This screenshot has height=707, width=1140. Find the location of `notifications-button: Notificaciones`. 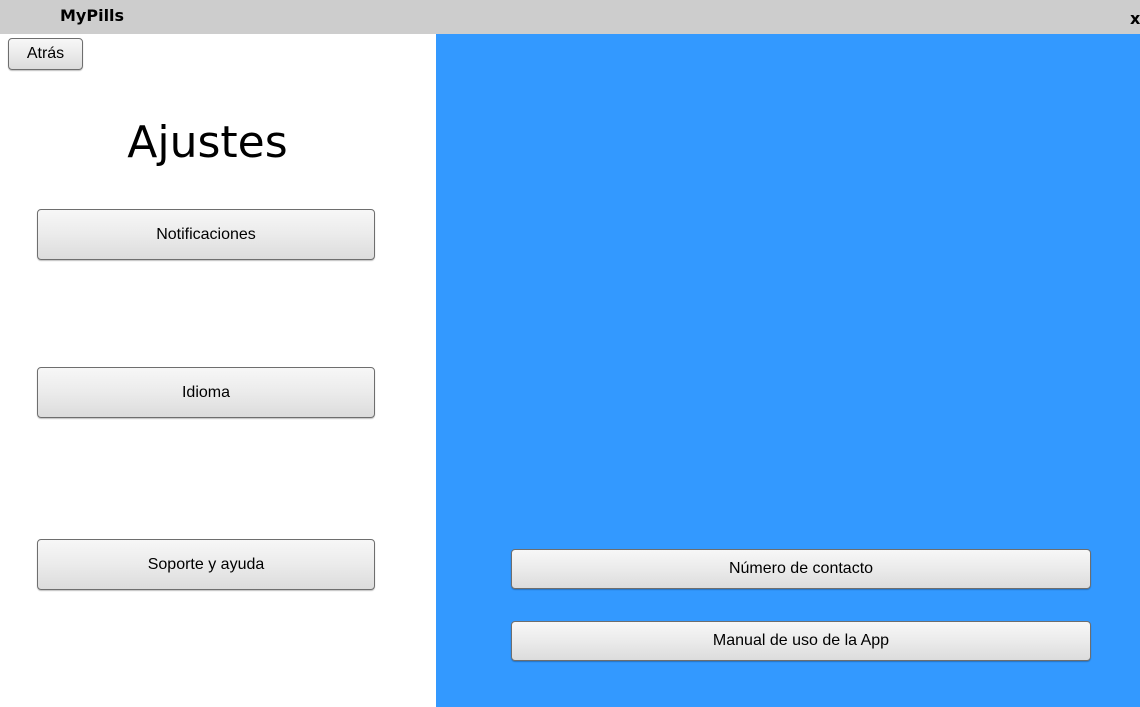

notifications-button: Notificaciones is located at coordinates (206, 234).